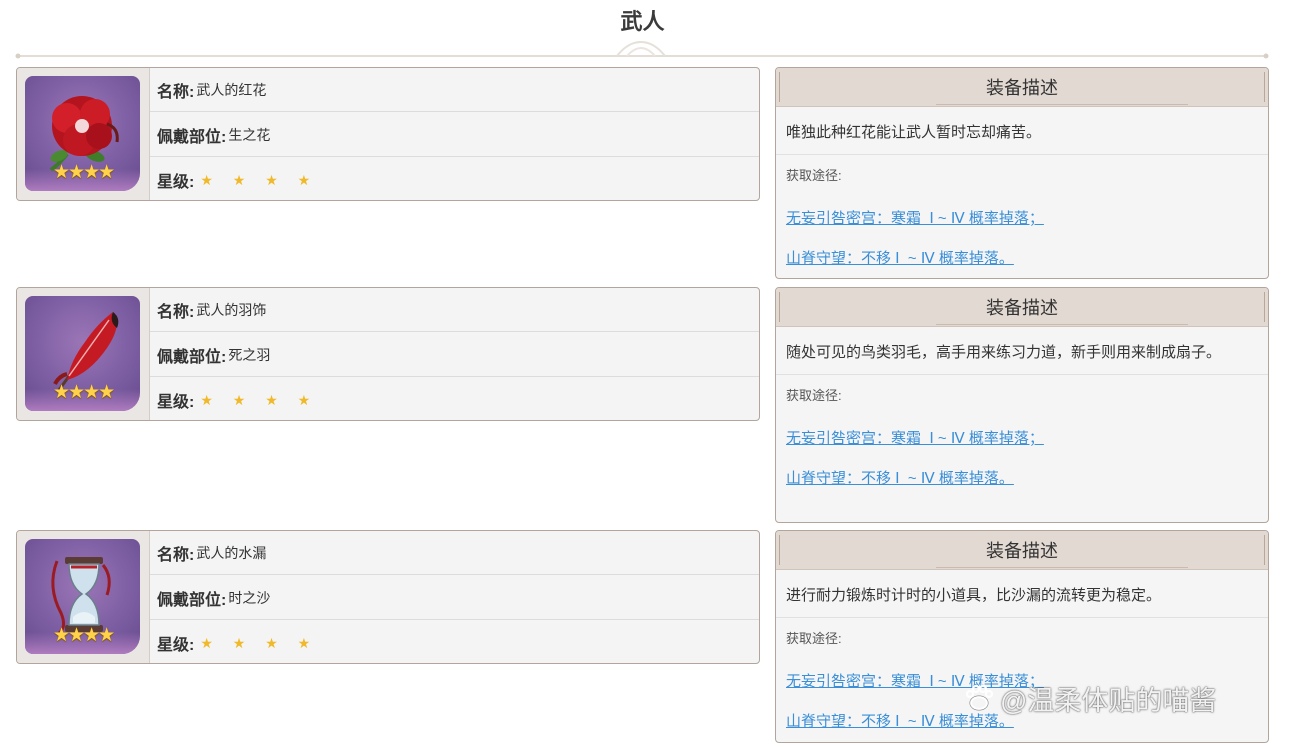 This screenshot has width=1297, height=747. I want to click on slot-row: 佩戴部位: 生之花, so click(454, 135).